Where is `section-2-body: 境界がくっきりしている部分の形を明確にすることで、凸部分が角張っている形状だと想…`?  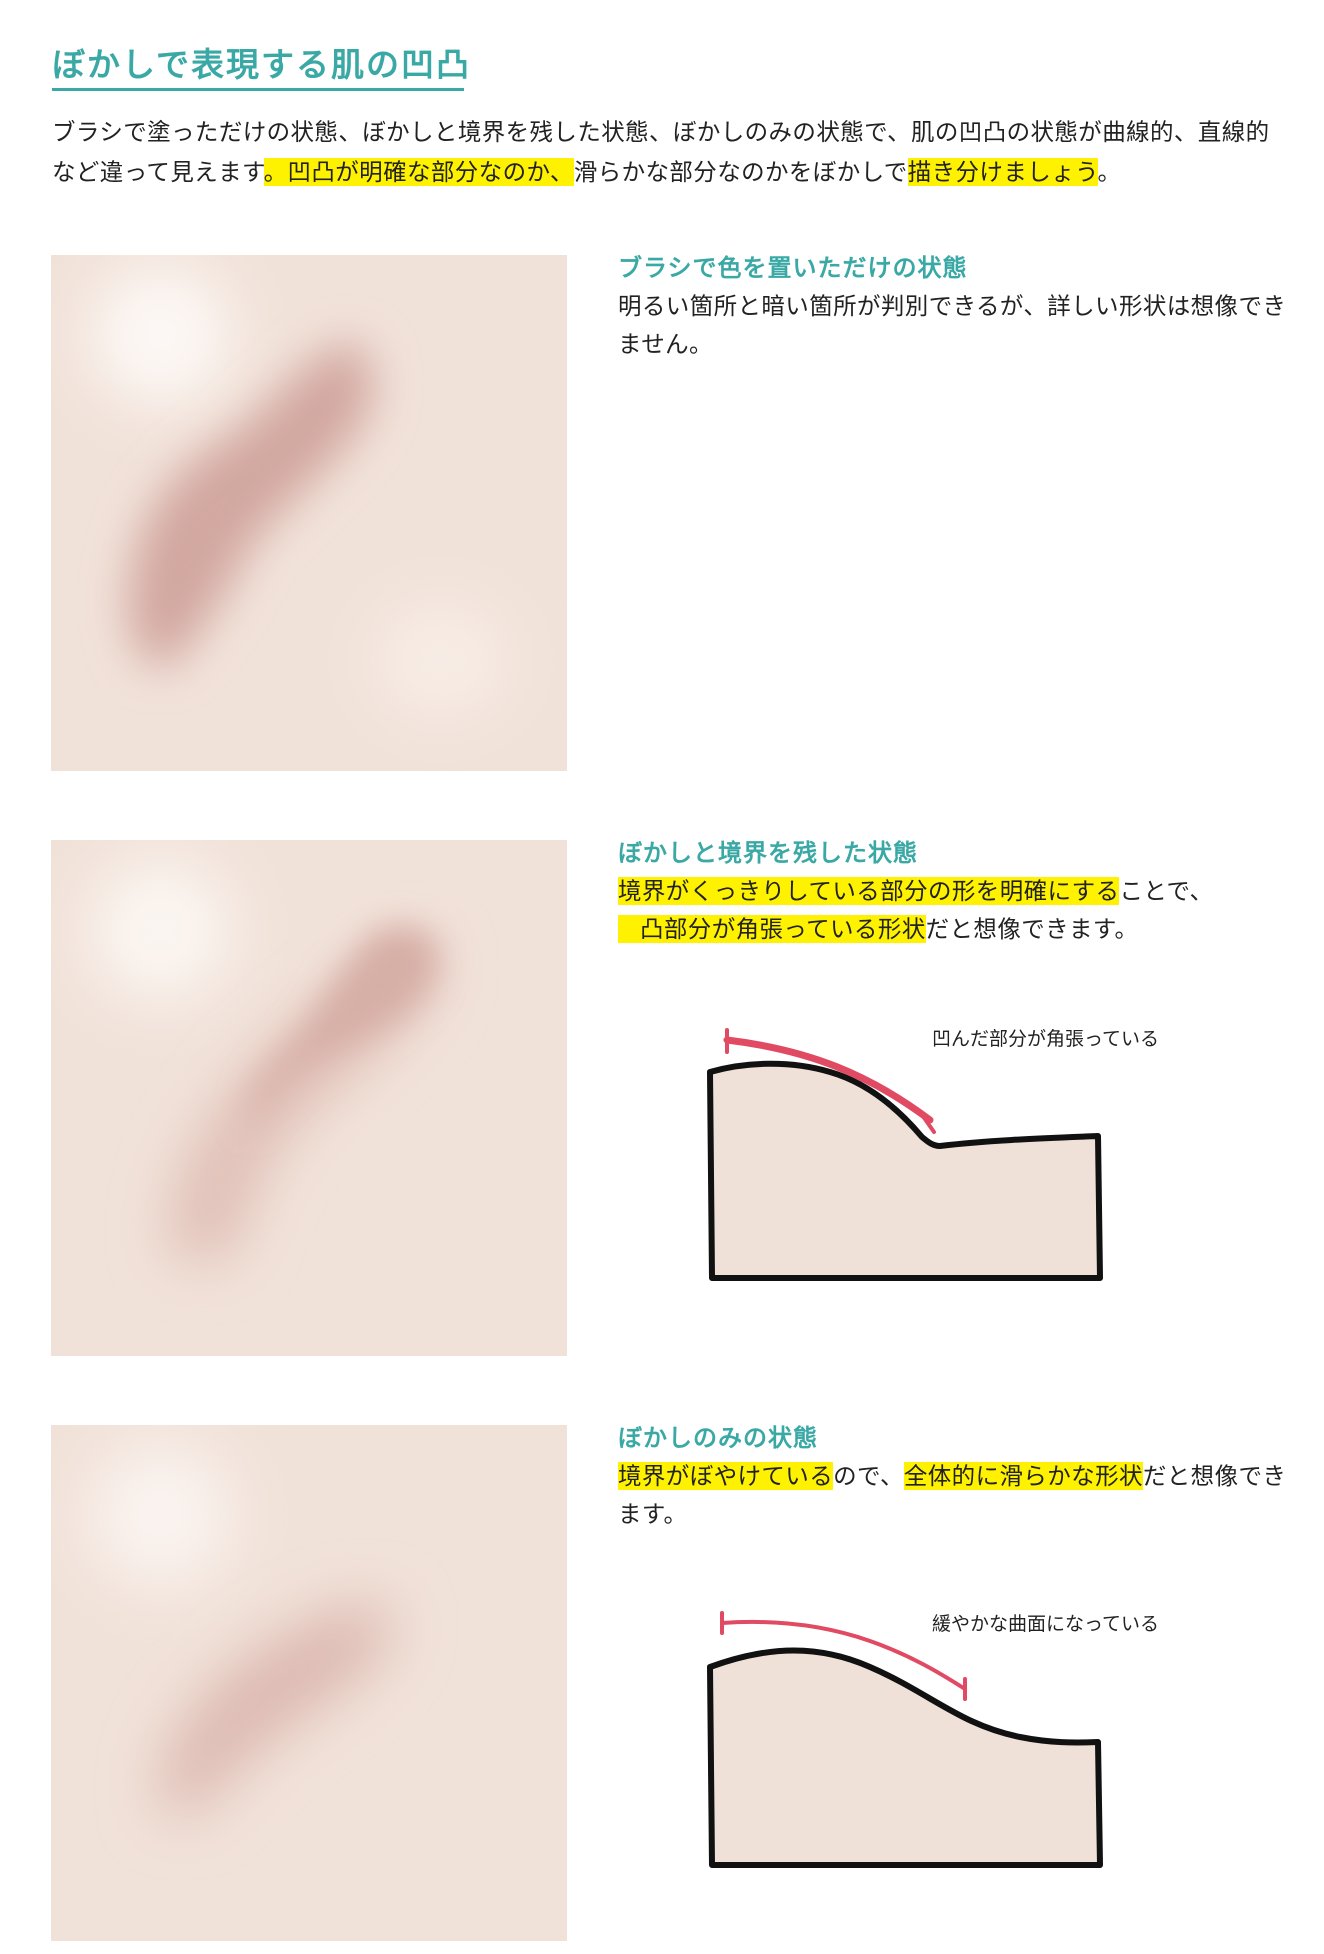
section-2-body: 境界がくっきりしている部分の形を明確にすることで、凸部分が角張っている形状だと想… is located at coordinates (958, 910).